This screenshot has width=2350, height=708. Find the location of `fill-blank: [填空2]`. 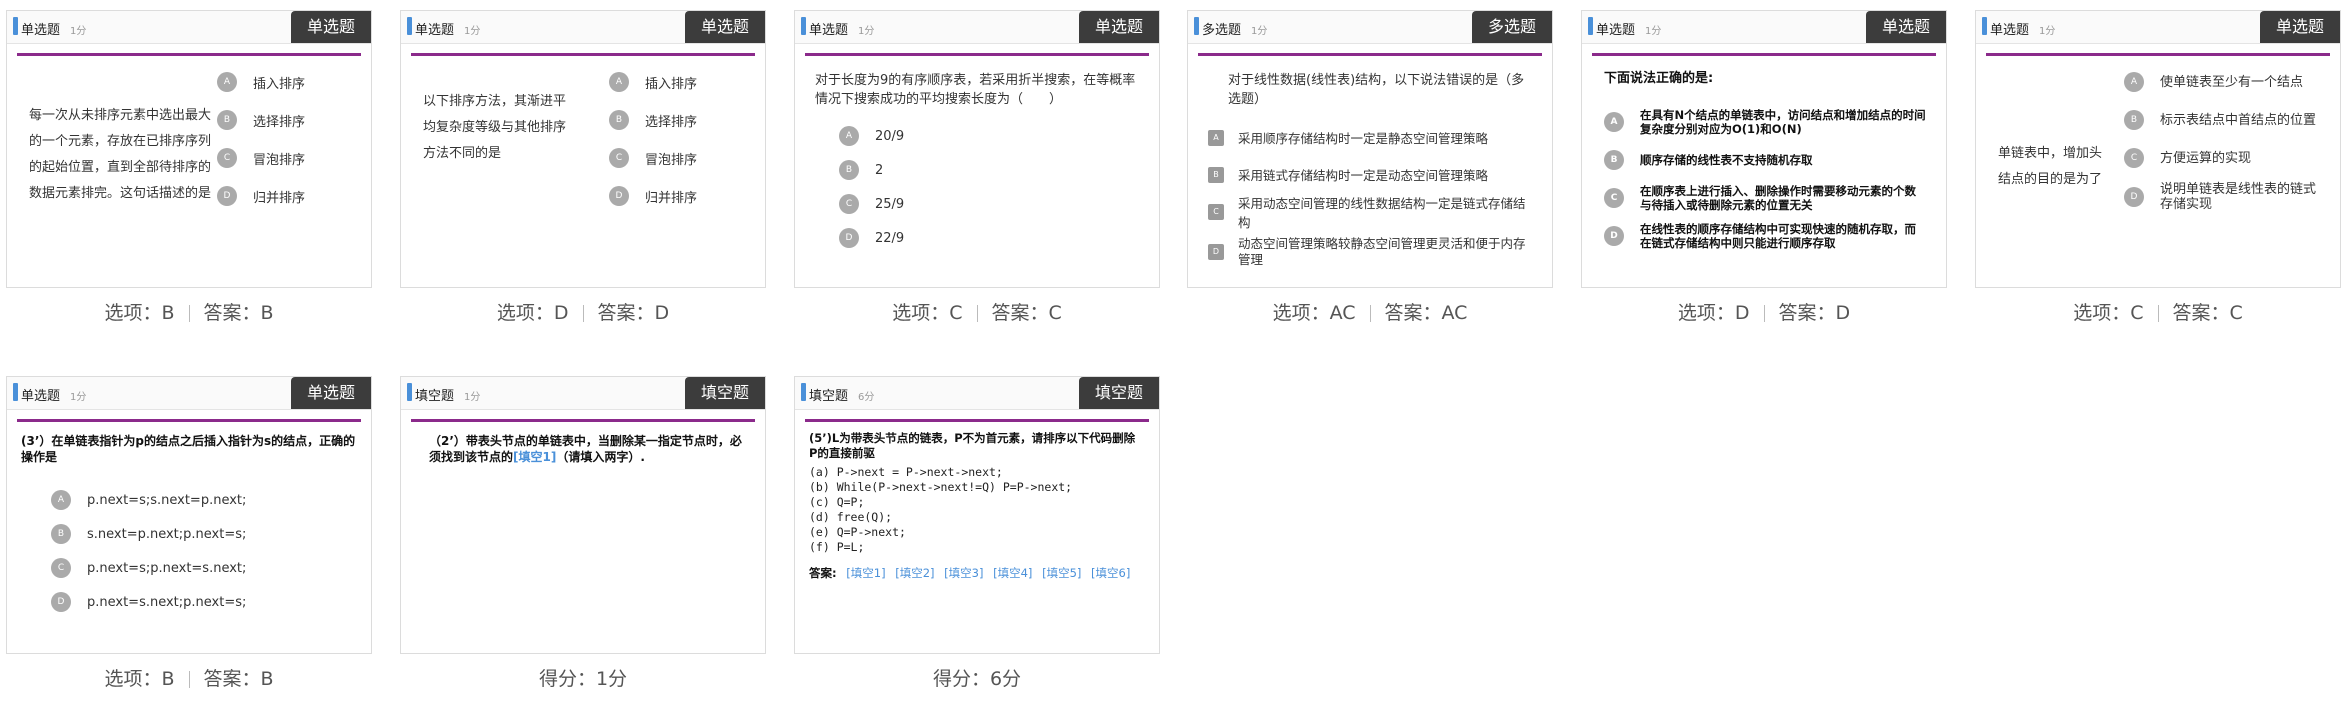

fill-blank: [填空2] is located at coordinates (914, 573).